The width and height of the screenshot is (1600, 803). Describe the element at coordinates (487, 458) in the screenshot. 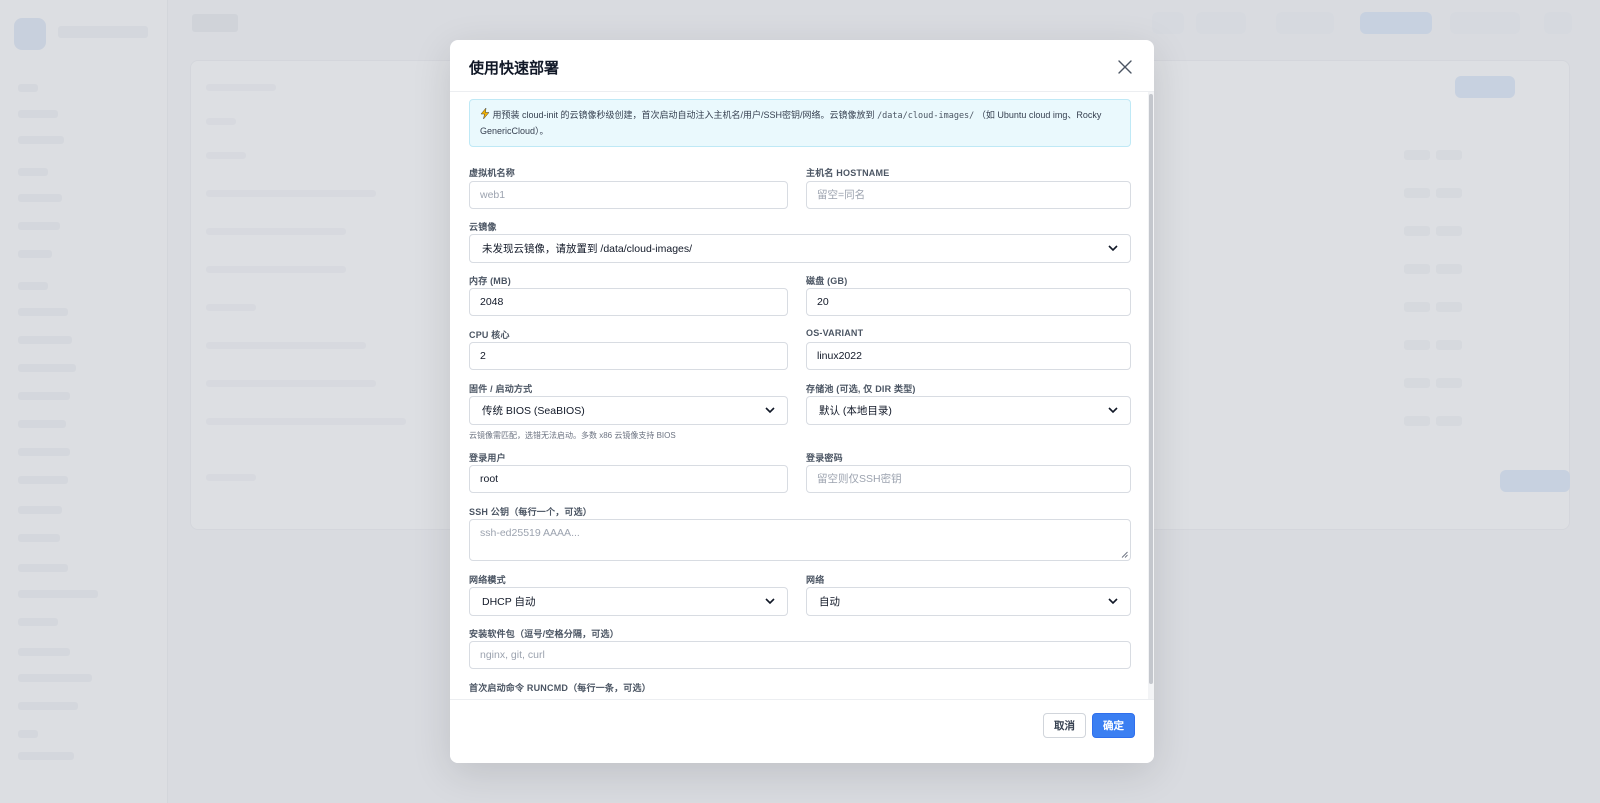

I see `login-user-label: 登录用户` at that location.